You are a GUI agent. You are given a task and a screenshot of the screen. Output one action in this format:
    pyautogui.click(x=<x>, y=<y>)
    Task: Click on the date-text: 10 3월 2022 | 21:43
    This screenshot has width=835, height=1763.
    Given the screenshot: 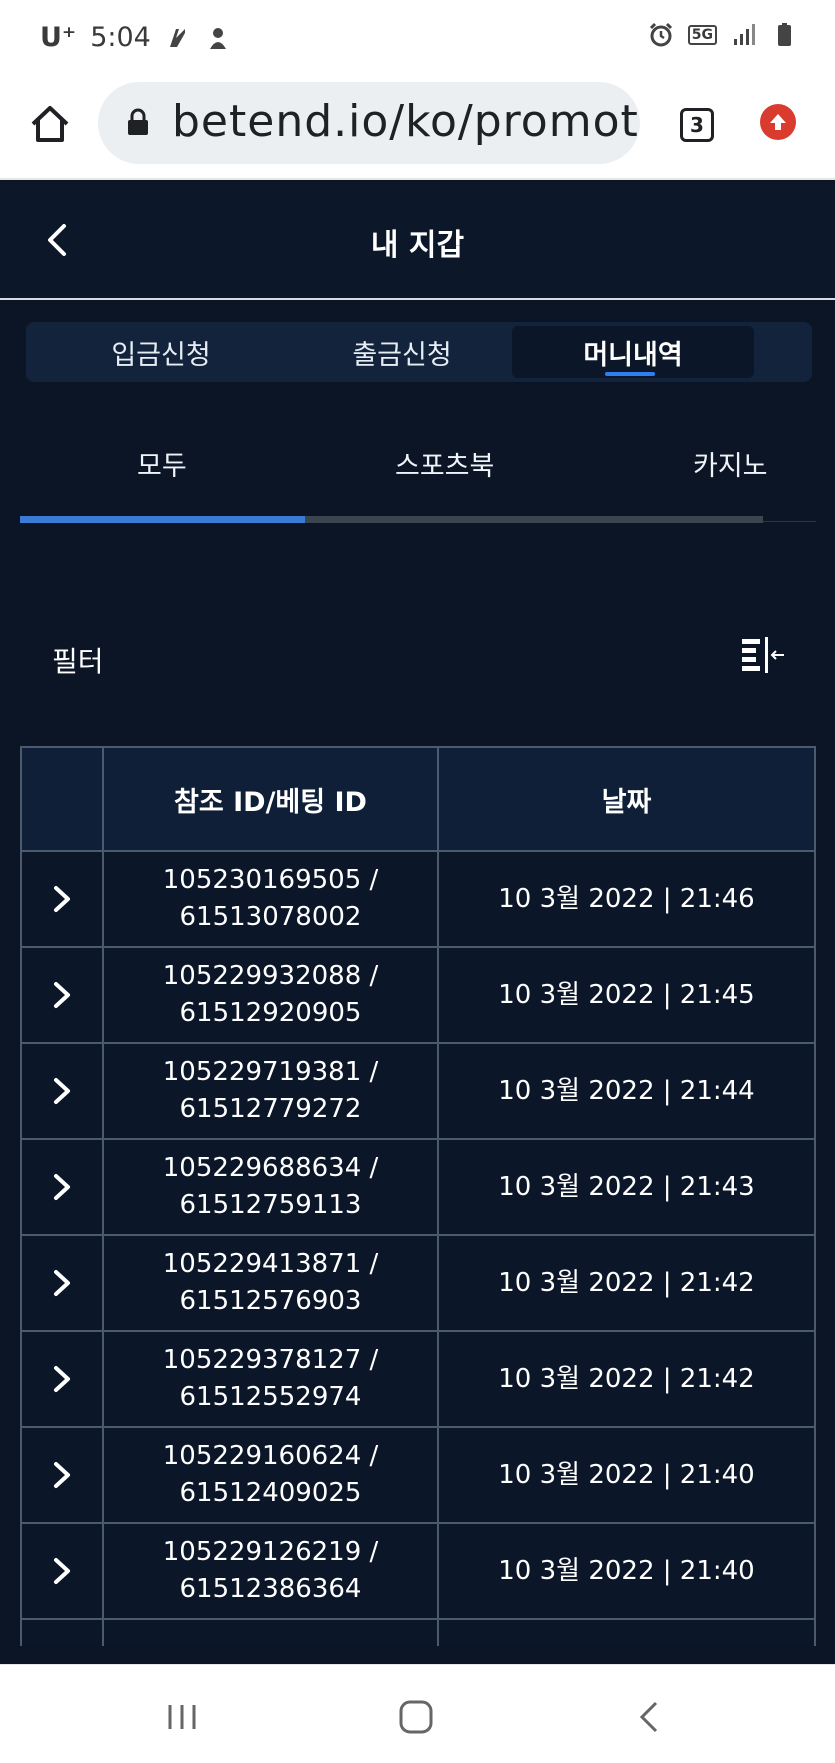 What is the action you would take?
    pyautogui.click(x=626, y=1186)
    